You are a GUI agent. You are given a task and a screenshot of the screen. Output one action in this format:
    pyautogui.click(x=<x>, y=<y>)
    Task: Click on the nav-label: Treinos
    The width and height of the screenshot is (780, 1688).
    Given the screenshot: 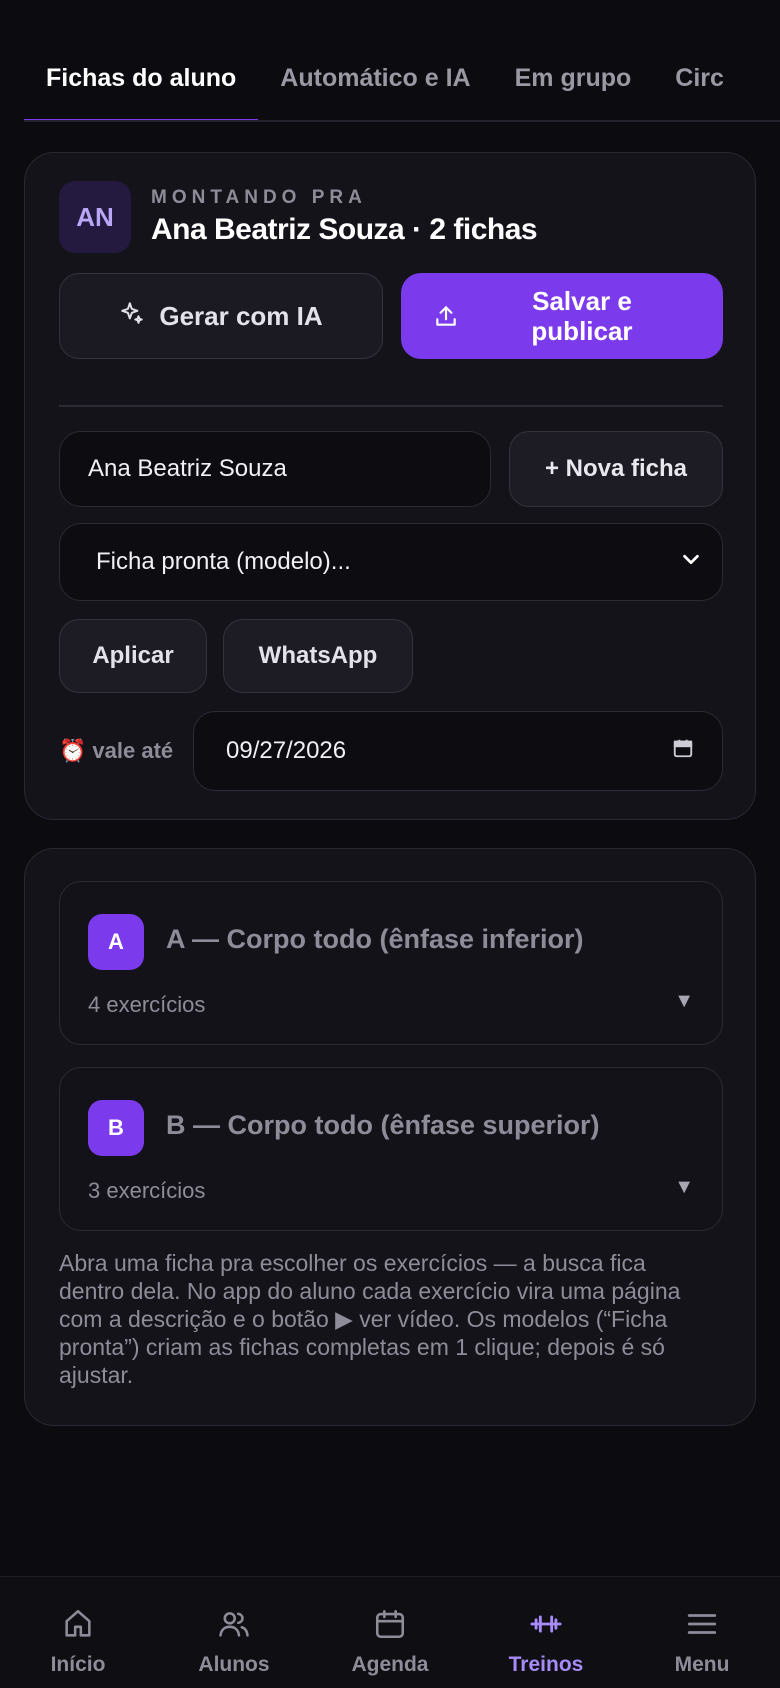 What is the action you would take?
    pyautogui.click(x=546, y=1664)
    